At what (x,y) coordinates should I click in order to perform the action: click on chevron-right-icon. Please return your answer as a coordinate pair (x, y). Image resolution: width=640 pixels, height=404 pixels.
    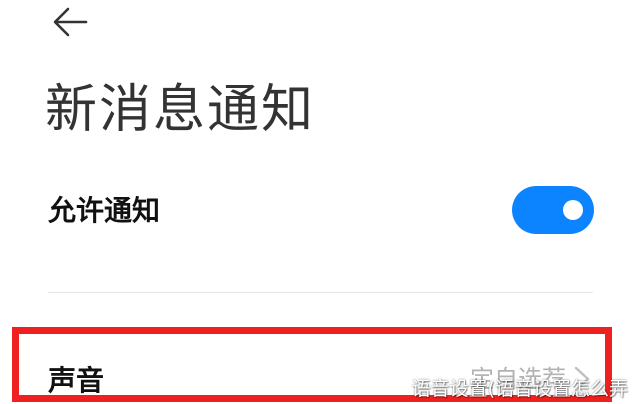
    Looking at the image, I should click on (582, 379).